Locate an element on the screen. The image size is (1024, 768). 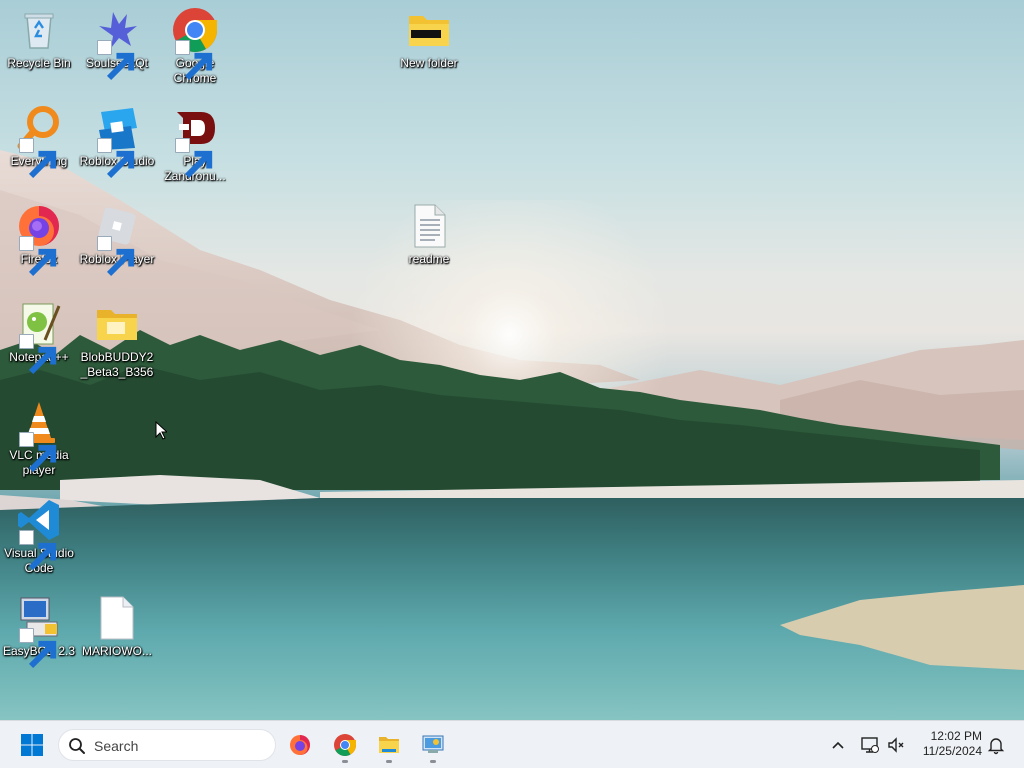
vscode-icon is located at coordinates (39, 533).